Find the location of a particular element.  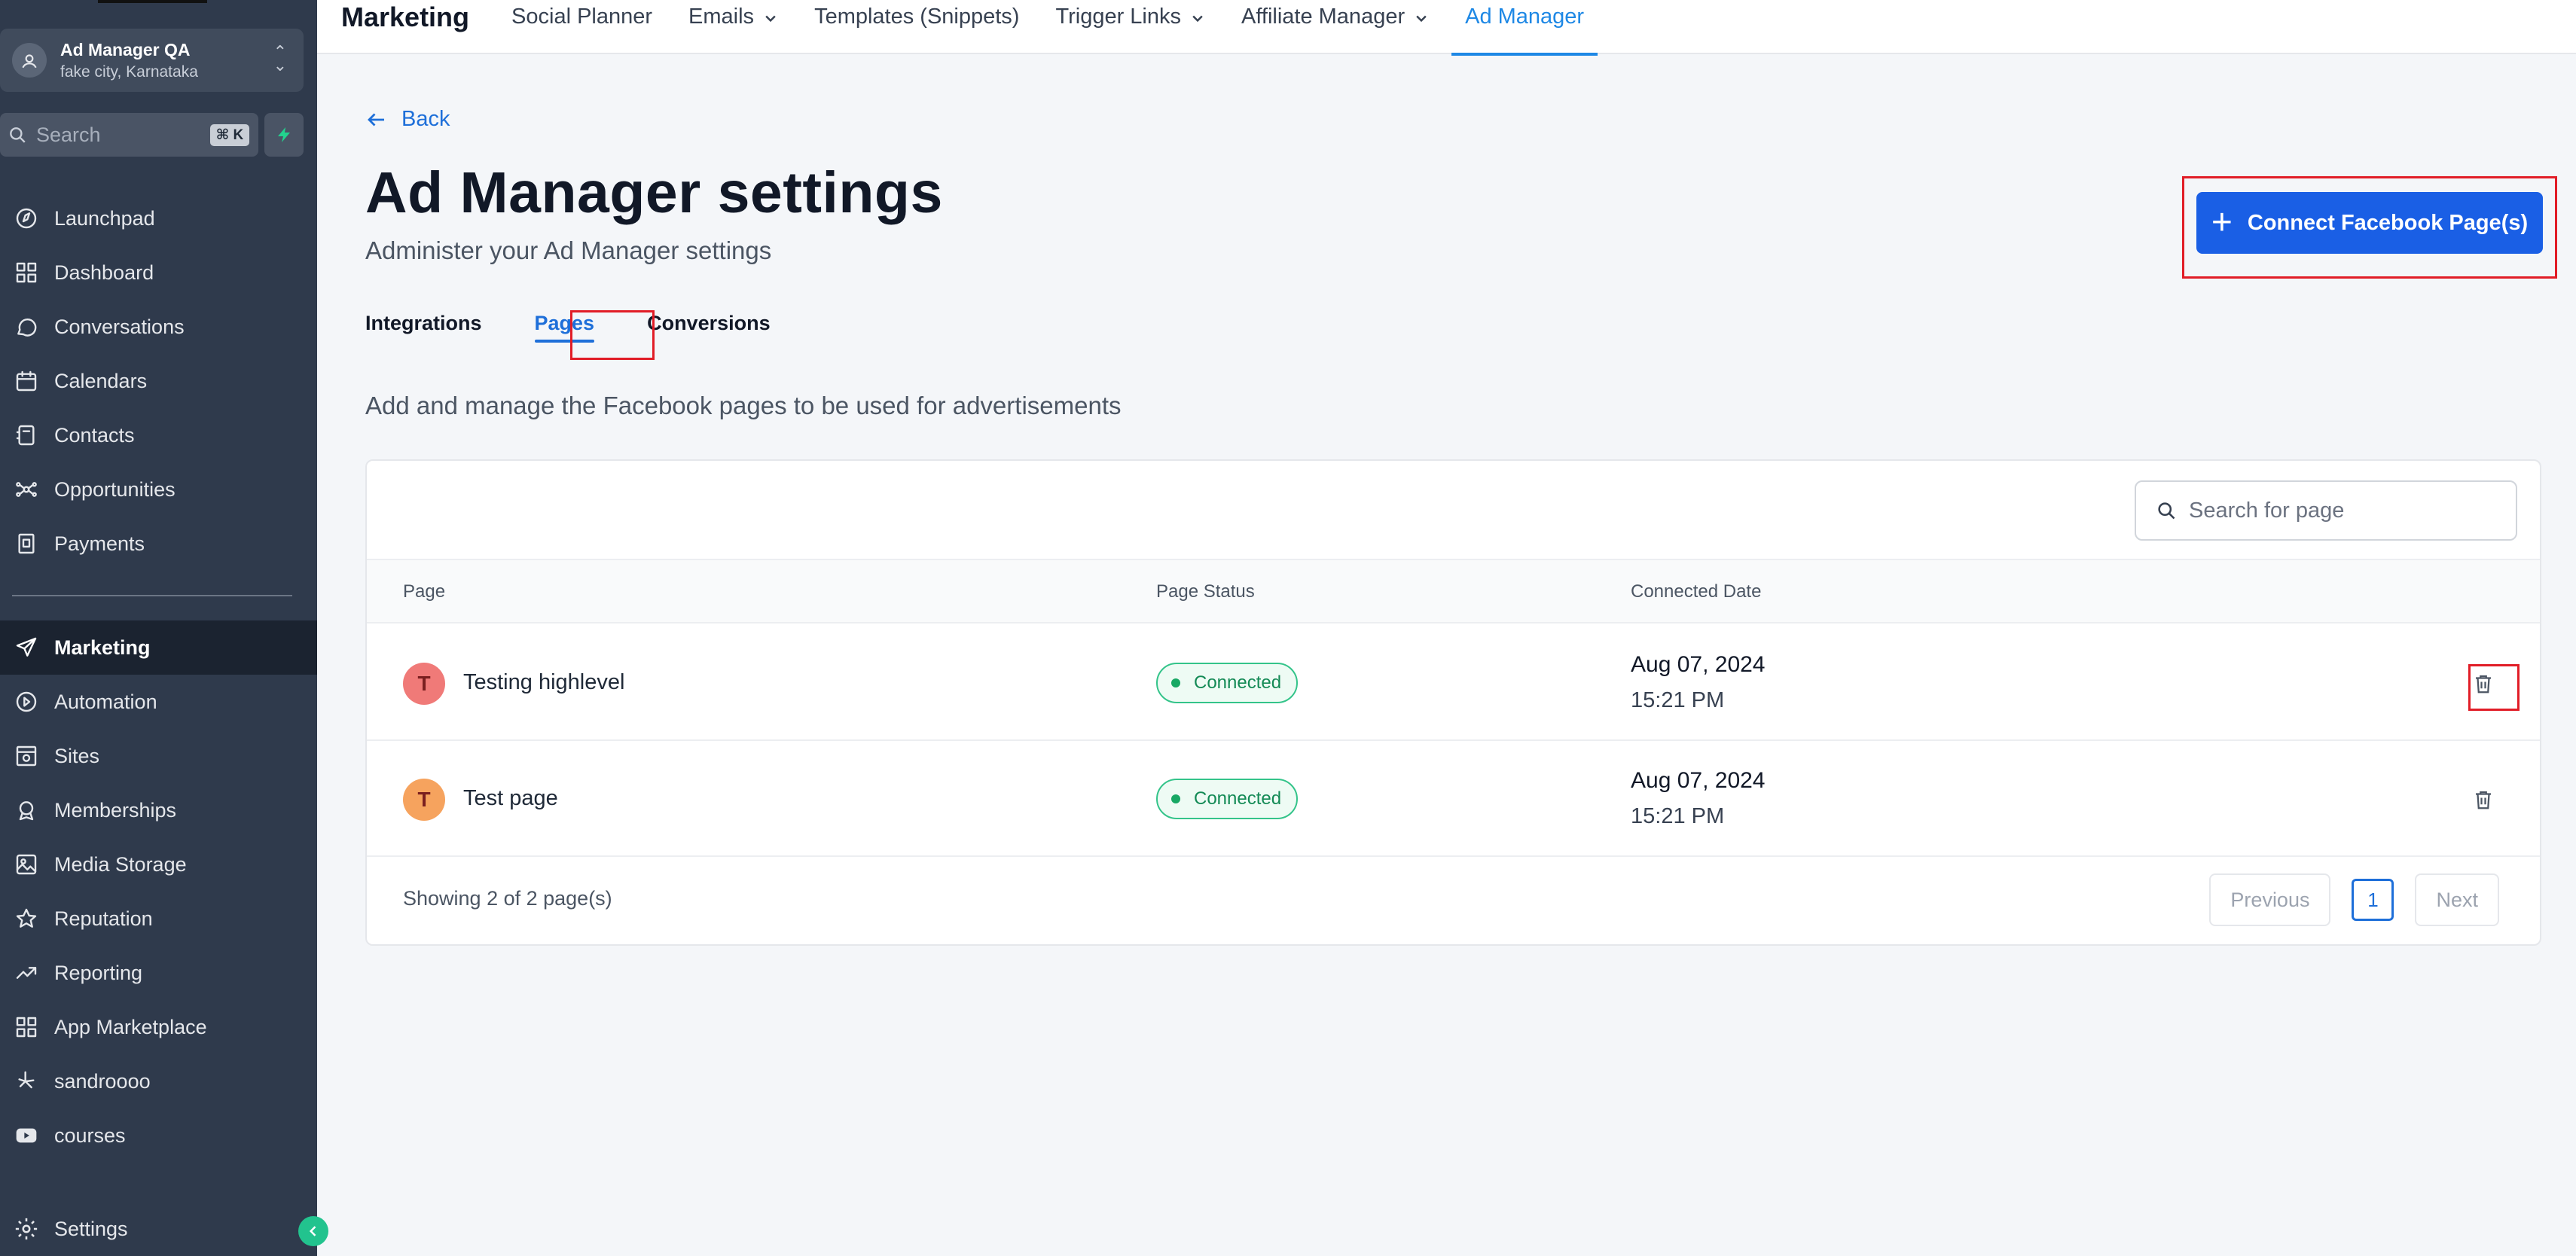

sidebar-item-launchpad: Launchpad is located at coordinates (158, 218).